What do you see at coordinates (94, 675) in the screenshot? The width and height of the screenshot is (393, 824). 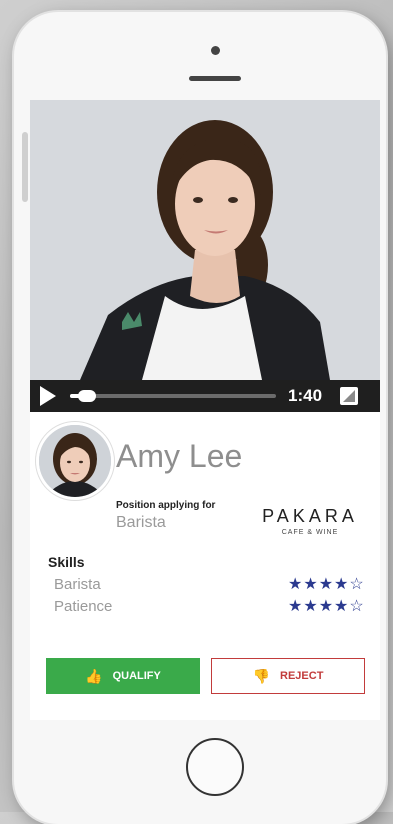 I see `thumbs-up-icon: 👍` at bounding box center [94, 675].